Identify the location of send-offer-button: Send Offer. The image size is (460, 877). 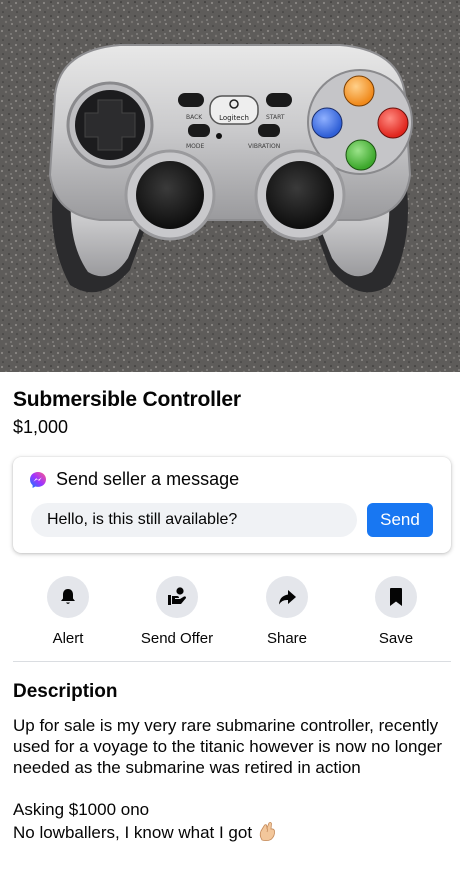
(177, 611).